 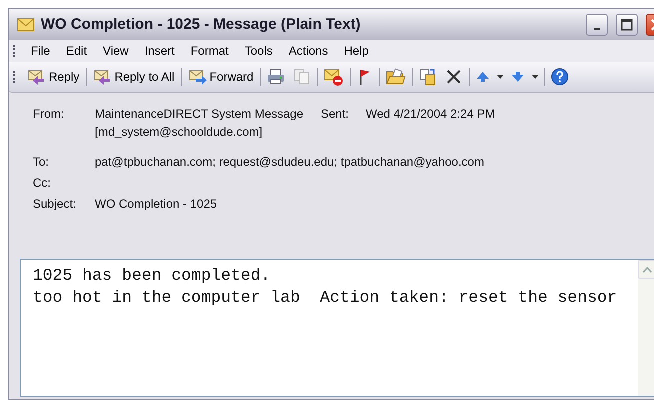 What do you see at coordinates (647, 269) in the screenshot?
I see `caret-up-icon` at bounding box center [647, 269].